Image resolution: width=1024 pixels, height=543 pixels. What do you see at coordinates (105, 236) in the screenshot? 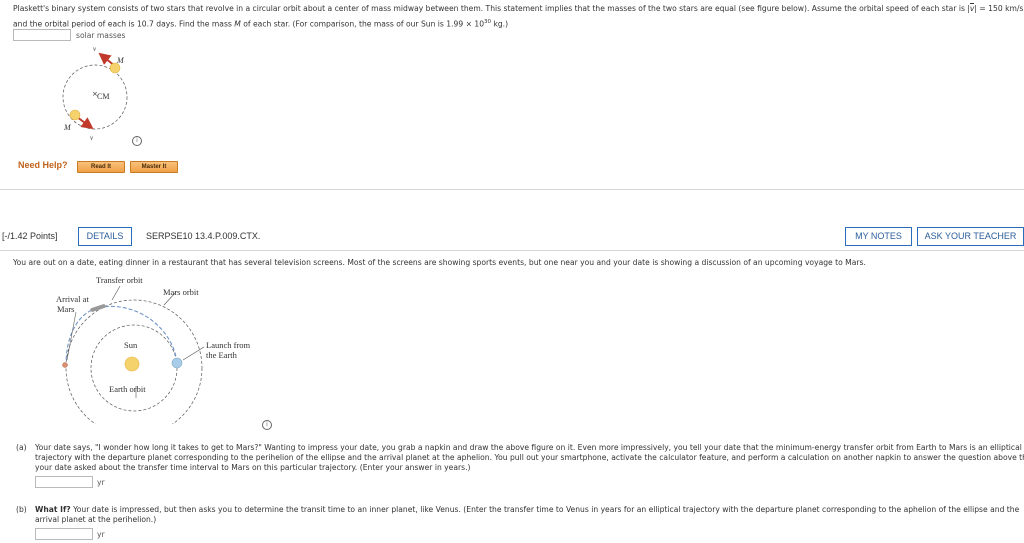
I see `details-button: DETAILS` at bounding box center [105, 236].